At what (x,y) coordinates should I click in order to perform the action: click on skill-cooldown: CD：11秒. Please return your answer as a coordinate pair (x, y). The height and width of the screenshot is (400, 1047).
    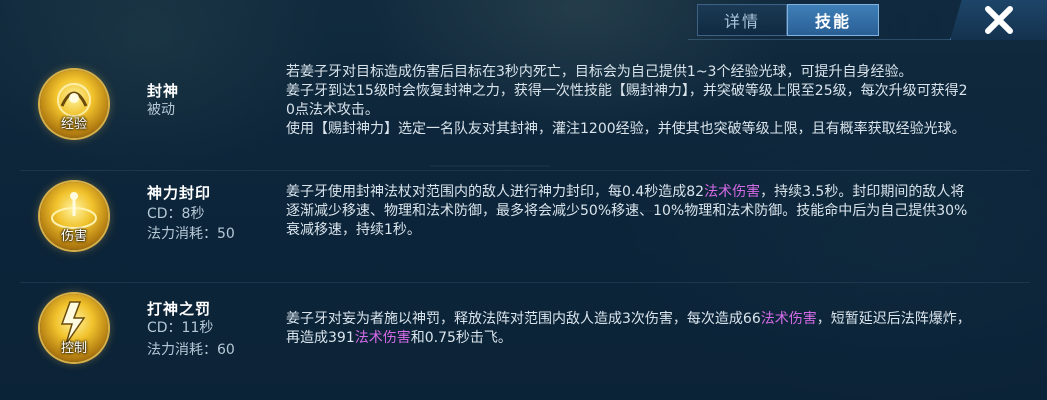
    Looking at the image, I should click on (180, 328).